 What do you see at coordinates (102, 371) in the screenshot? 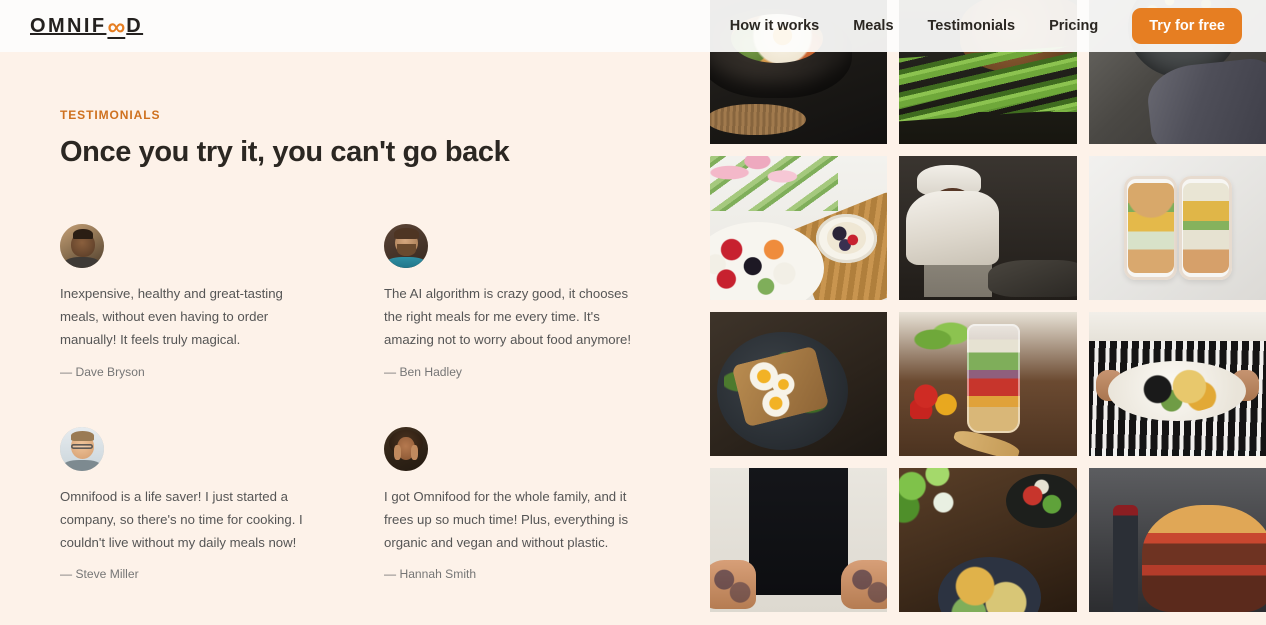
I see `testimonial-author: — Dave Bryson` at bounding box center [102, 371].